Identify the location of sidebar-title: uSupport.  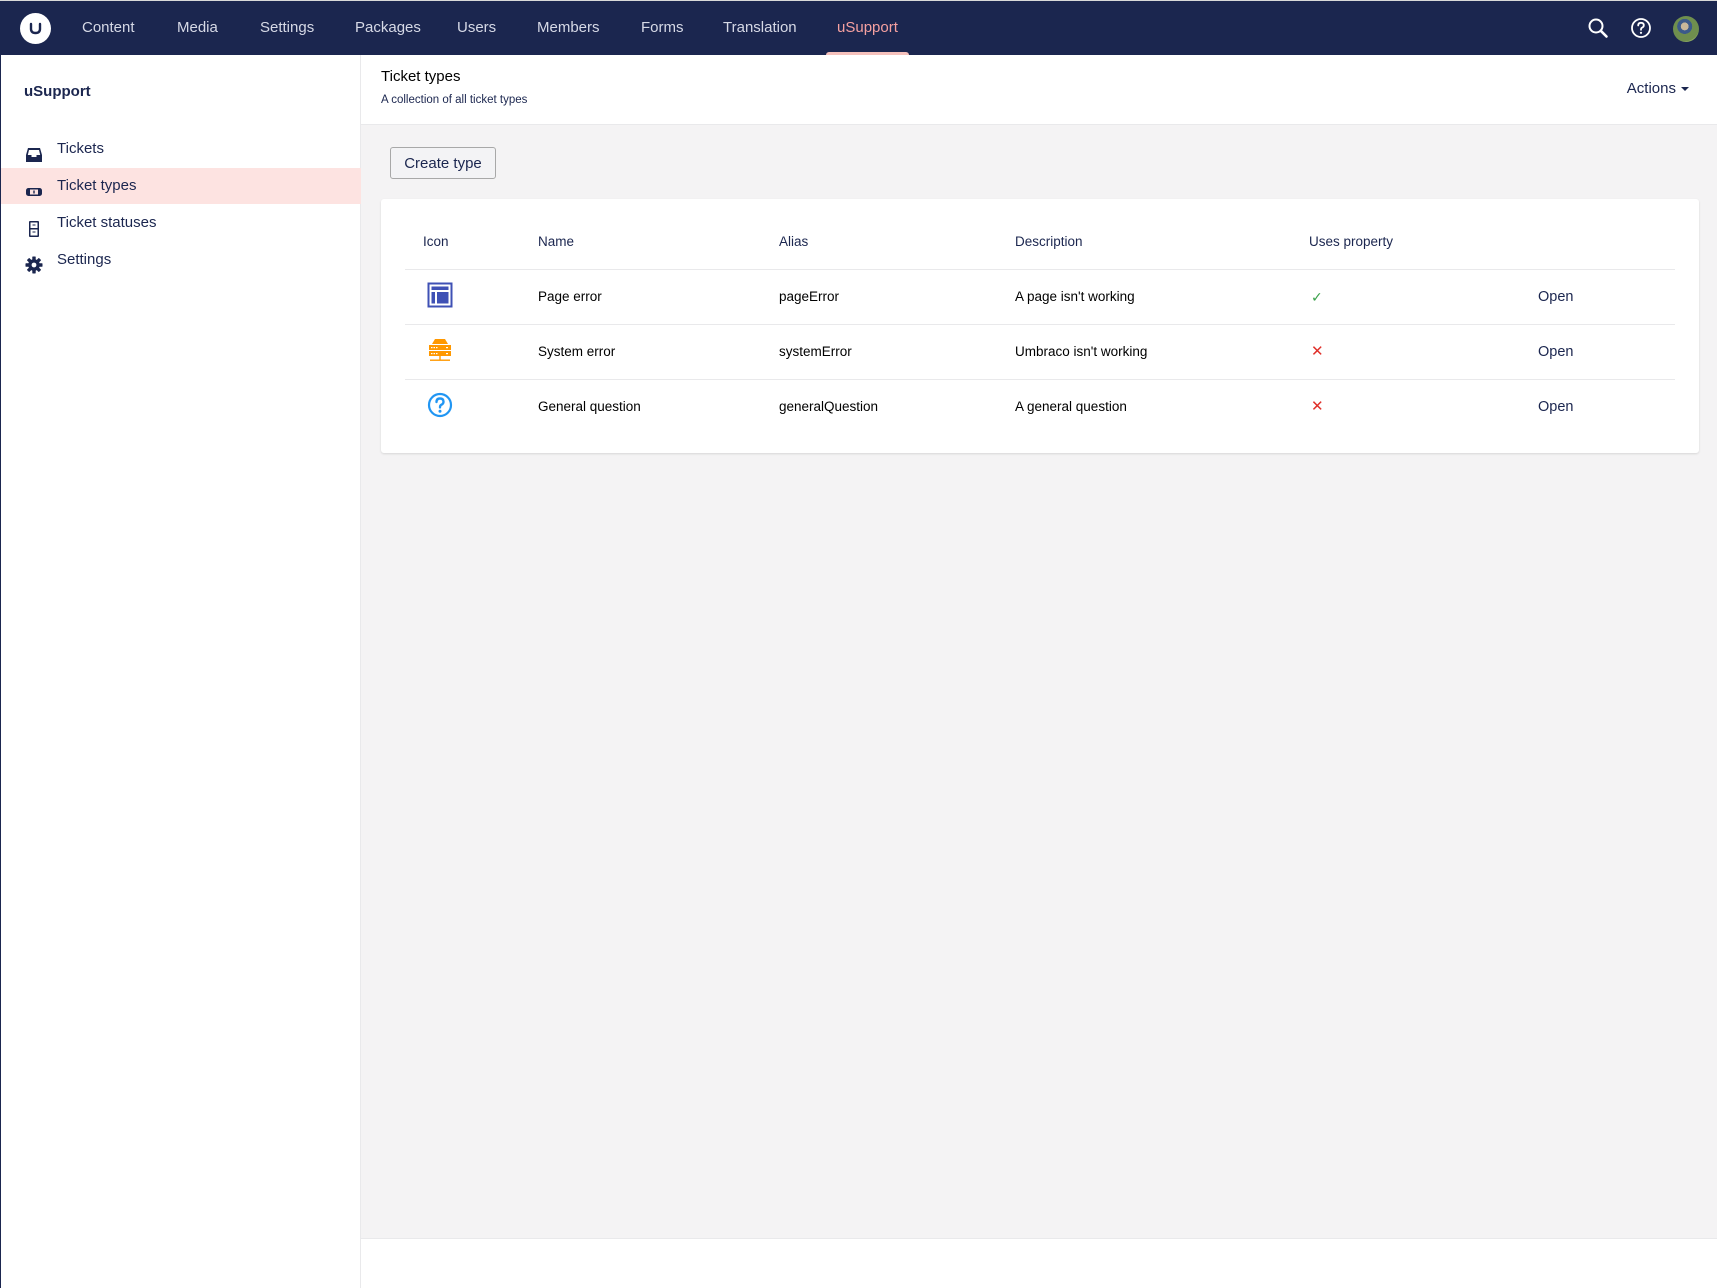
(57, 91).